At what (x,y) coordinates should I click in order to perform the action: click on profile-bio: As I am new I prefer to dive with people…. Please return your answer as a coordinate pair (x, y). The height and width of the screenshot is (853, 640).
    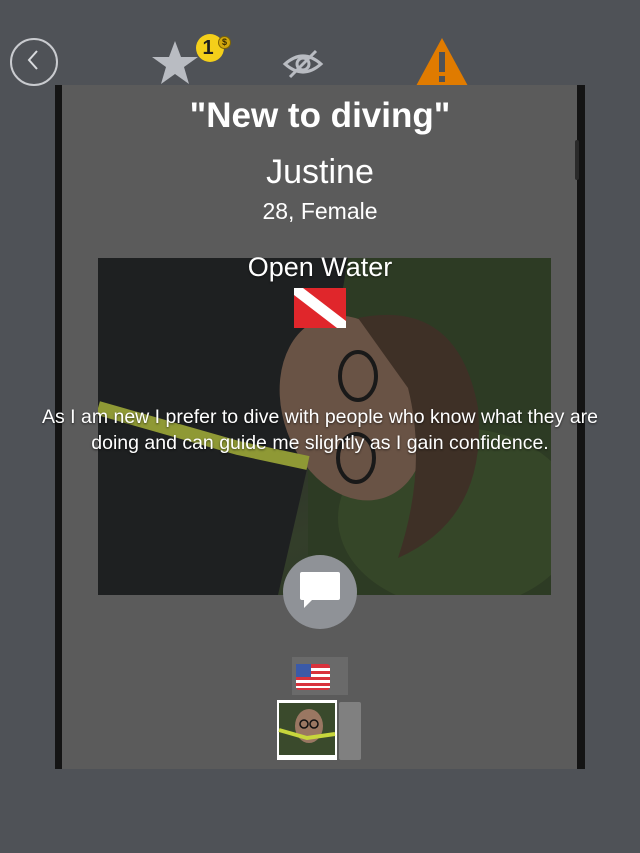
    Looking at the image, I should click on (320, 430).